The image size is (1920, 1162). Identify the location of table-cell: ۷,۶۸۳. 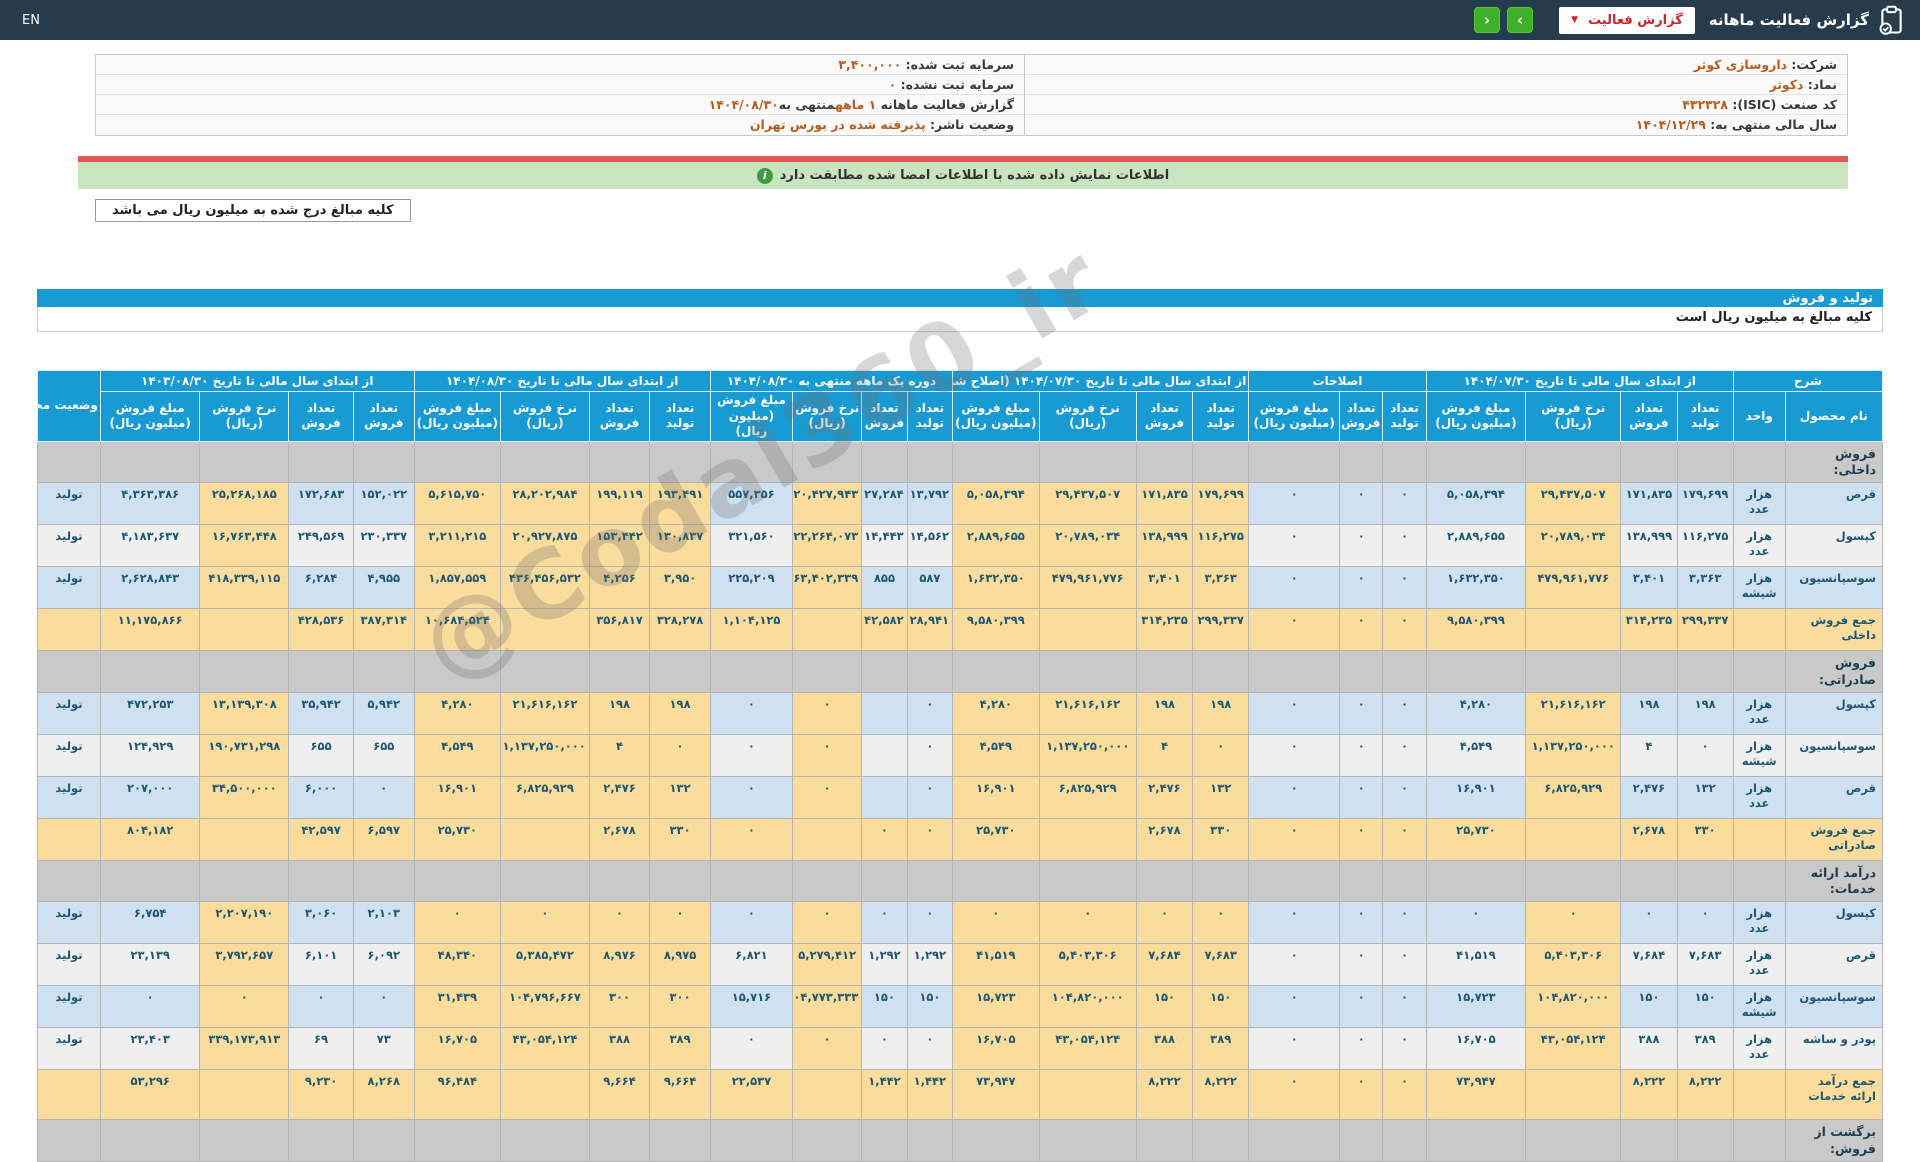
(1705, 965).